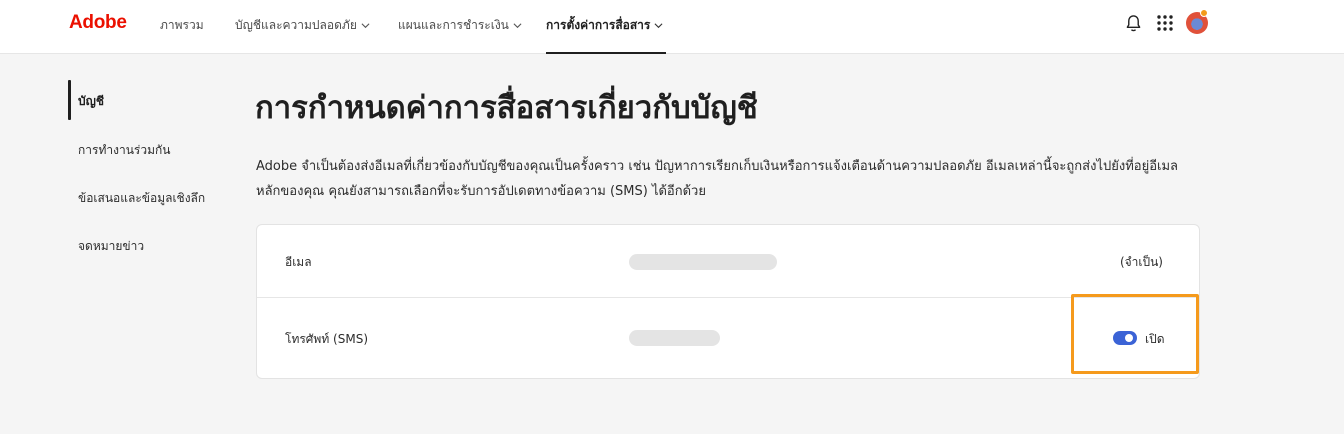 The image size is (1344, 434). Describe the element at coordinates (1141, 262) in the screenshot. I see `email-required-label: (จำเป็น)` at that location.